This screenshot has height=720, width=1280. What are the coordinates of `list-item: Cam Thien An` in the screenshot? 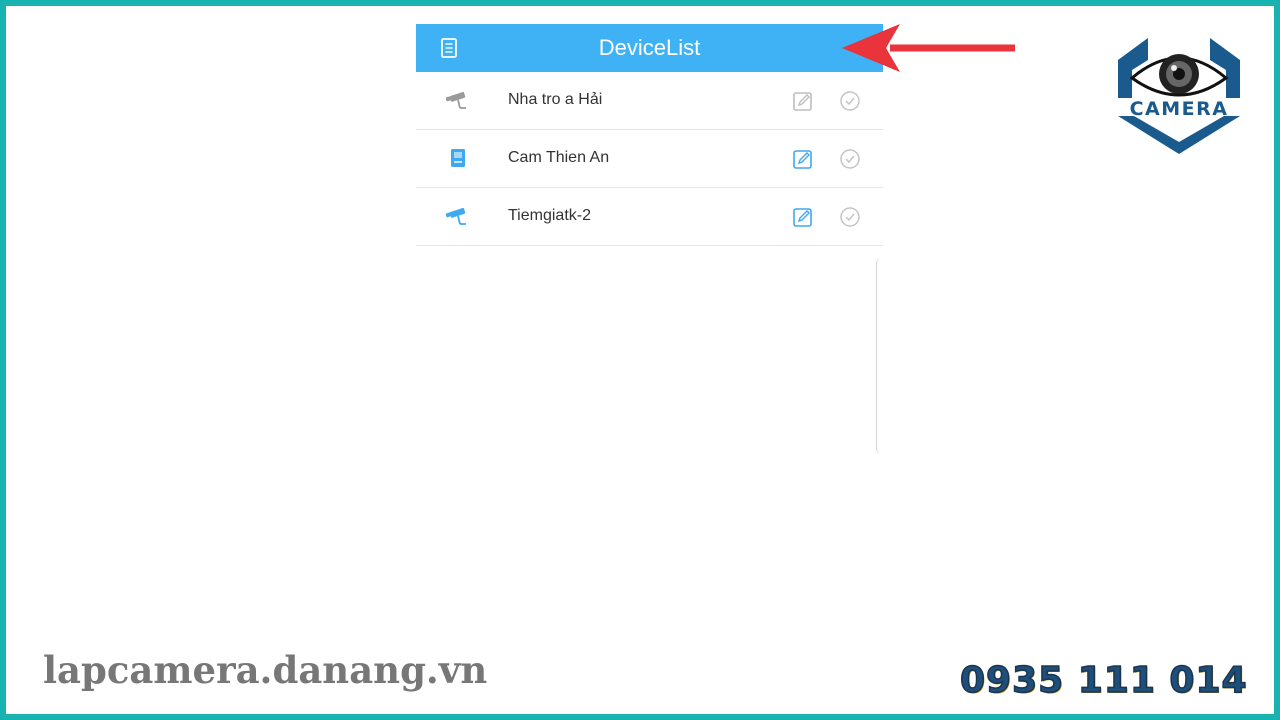 It's located at (649, 159).